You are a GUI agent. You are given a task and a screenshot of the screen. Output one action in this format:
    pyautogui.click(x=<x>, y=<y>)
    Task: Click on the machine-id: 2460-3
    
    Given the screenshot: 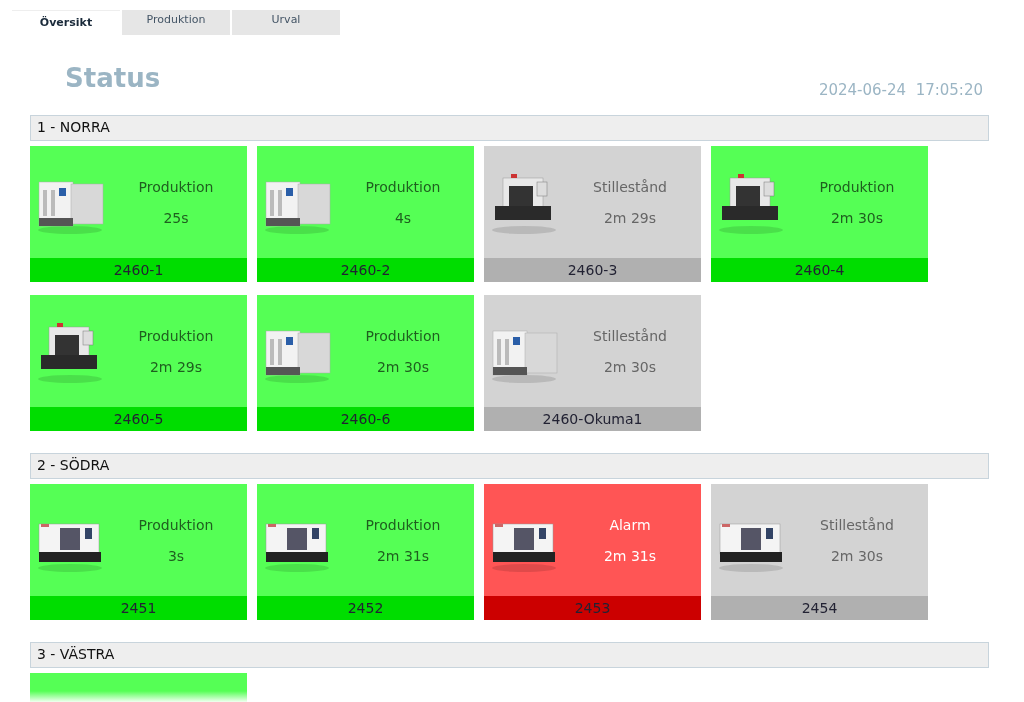 What is the action you would take?
    pyautogui.click(x=592, y=270)
    